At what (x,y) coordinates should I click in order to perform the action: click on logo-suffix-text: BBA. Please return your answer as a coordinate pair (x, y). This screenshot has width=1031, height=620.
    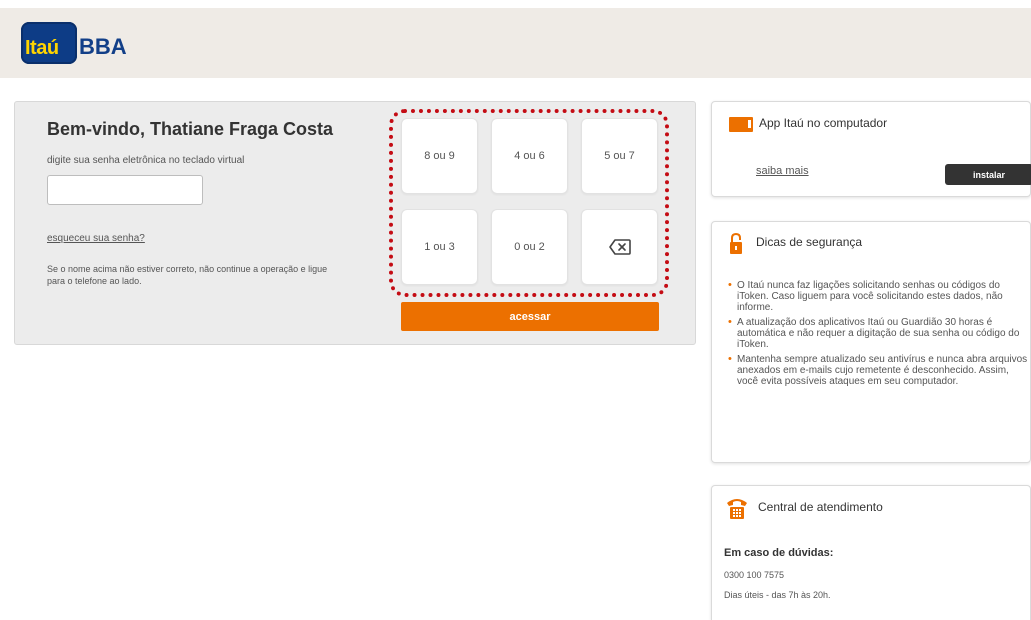
    Looking at the image, I should click on (103, 46).